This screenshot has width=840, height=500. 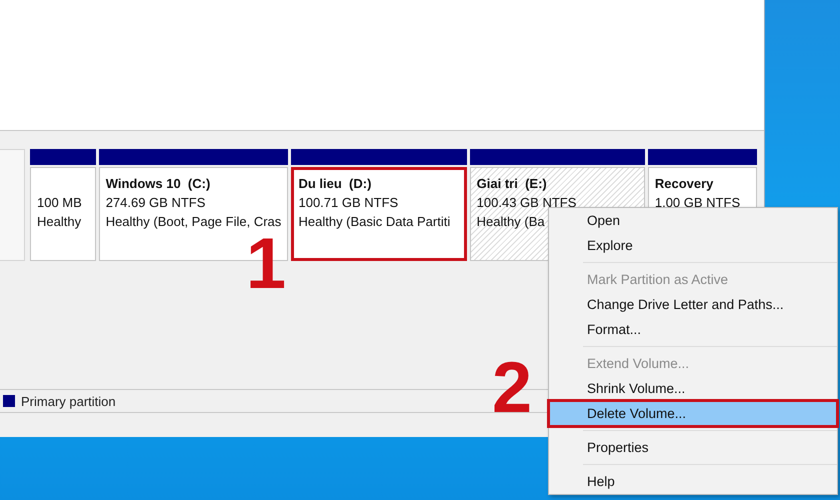 I want to click on step-number: 2, so click(x=512, y=388).